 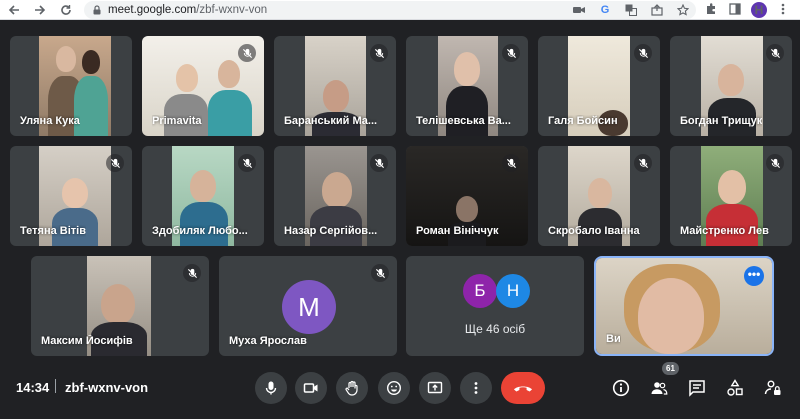 I want to click on chat-button, so click(x=697, y=388).